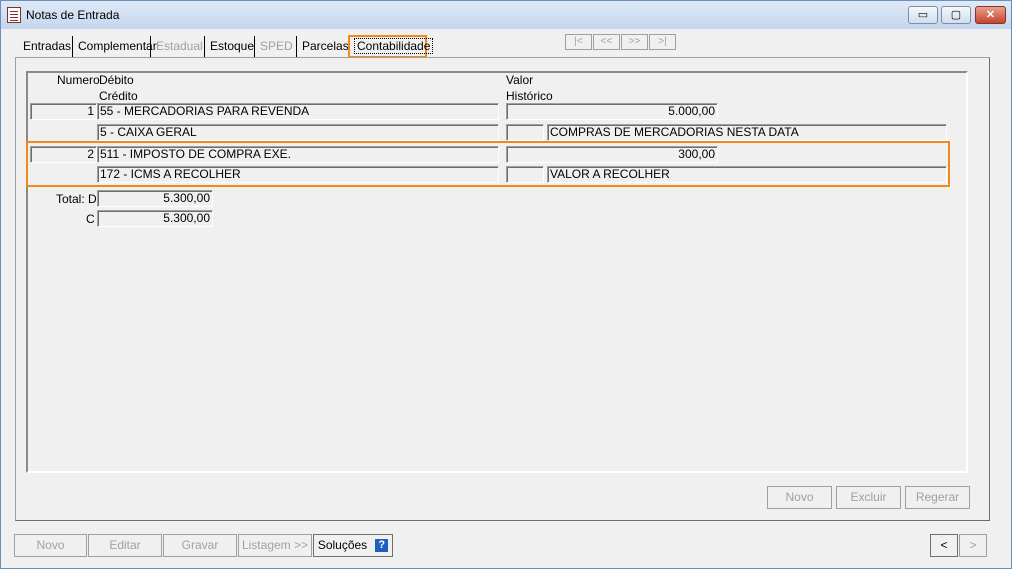  Describe the element at coordinates (799, 497) in the screenshot. I see `novo-entry-button: Novo` at that location.